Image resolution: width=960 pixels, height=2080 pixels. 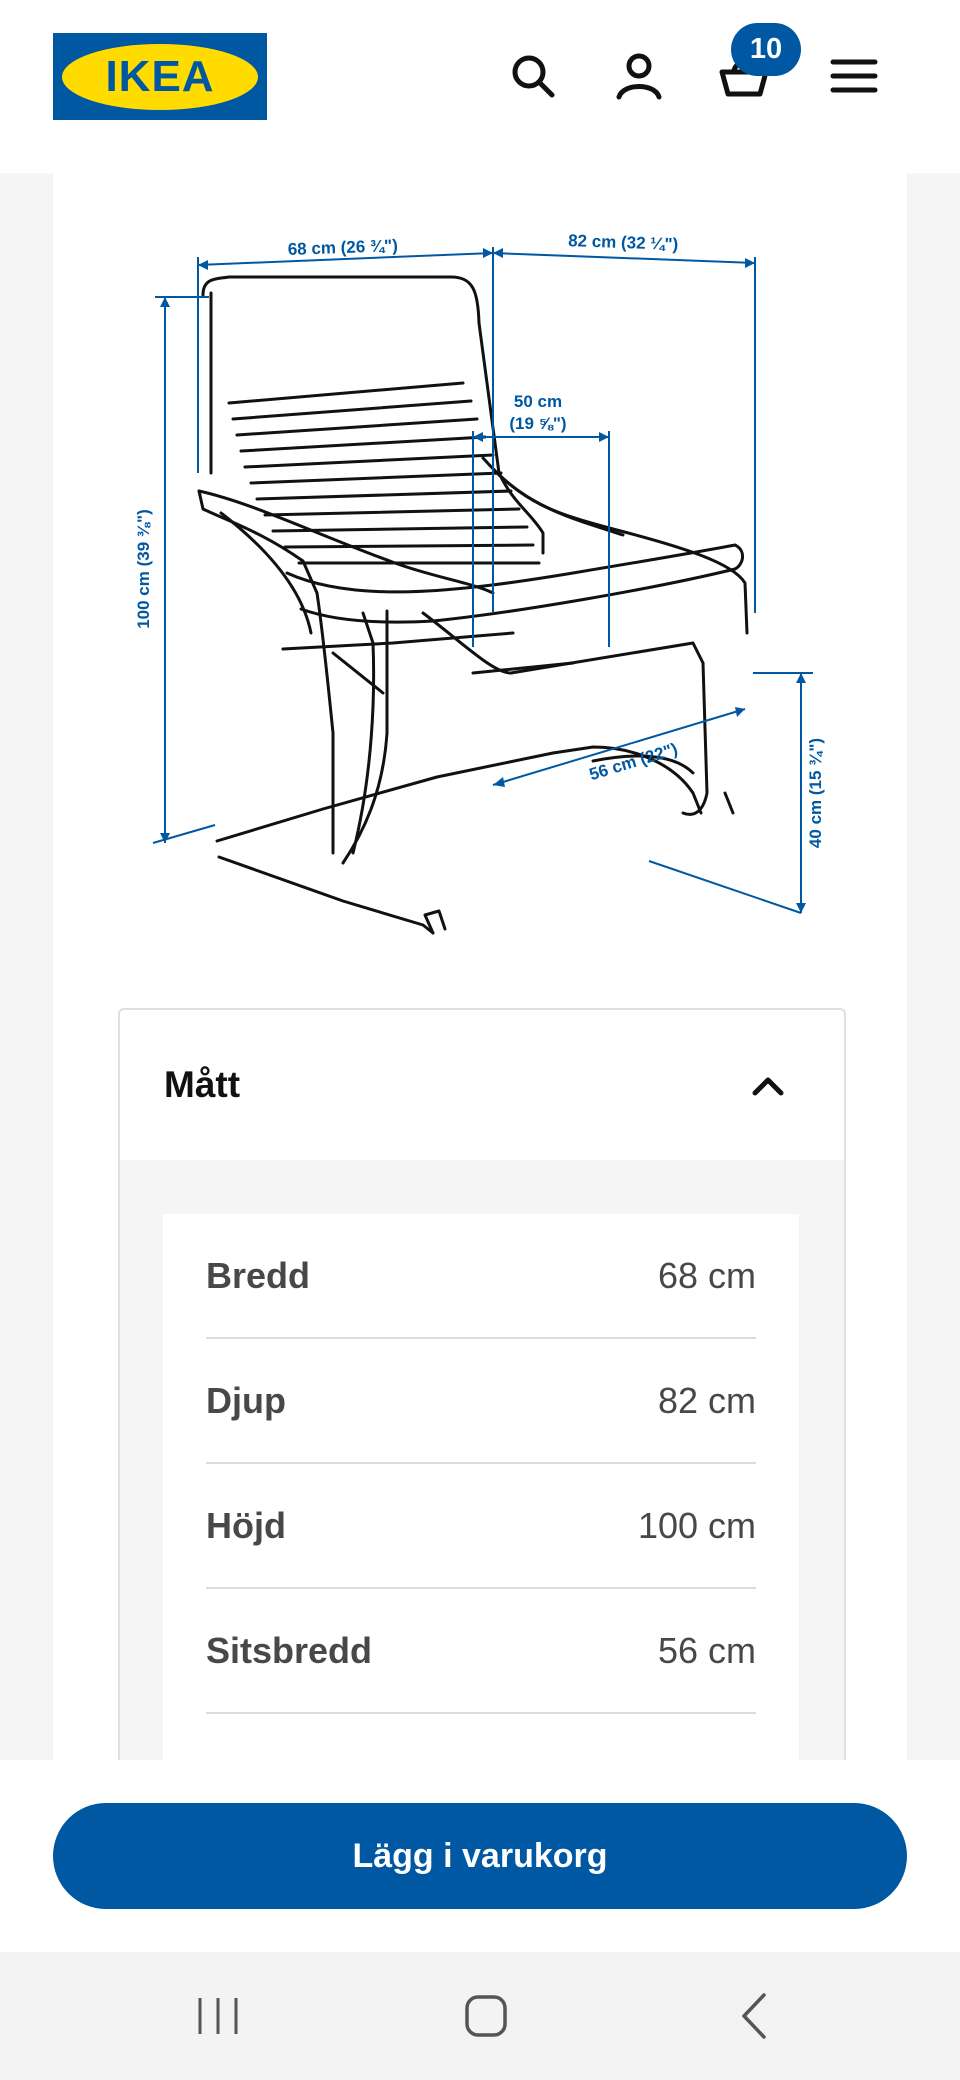 I want to click on dimension-row-height: Höjd 100 cm, so click(x=481, y=1526).